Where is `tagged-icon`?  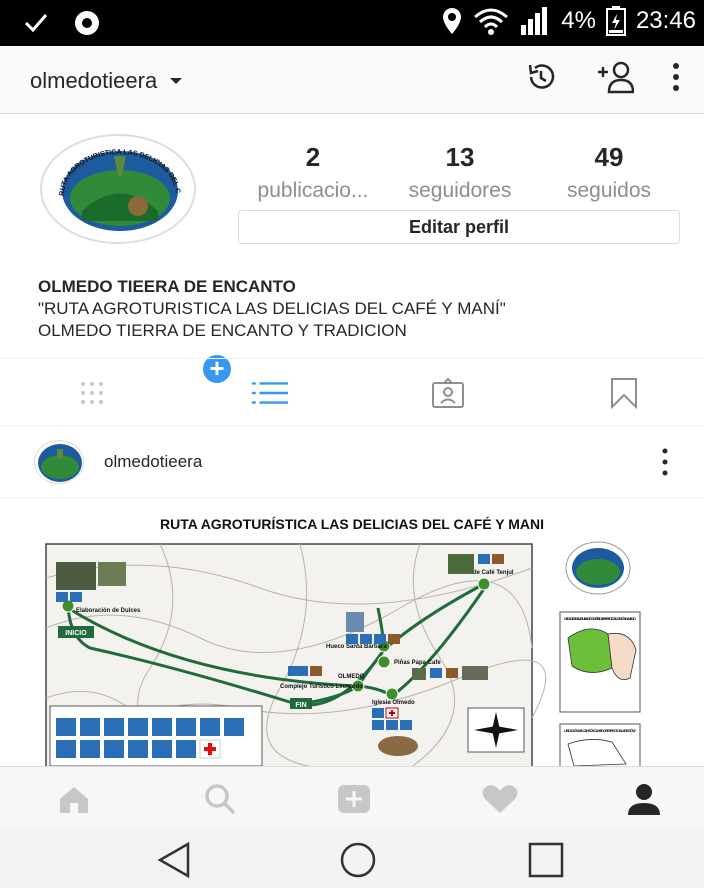
tagged-icon is located at coordinates (448, 393).